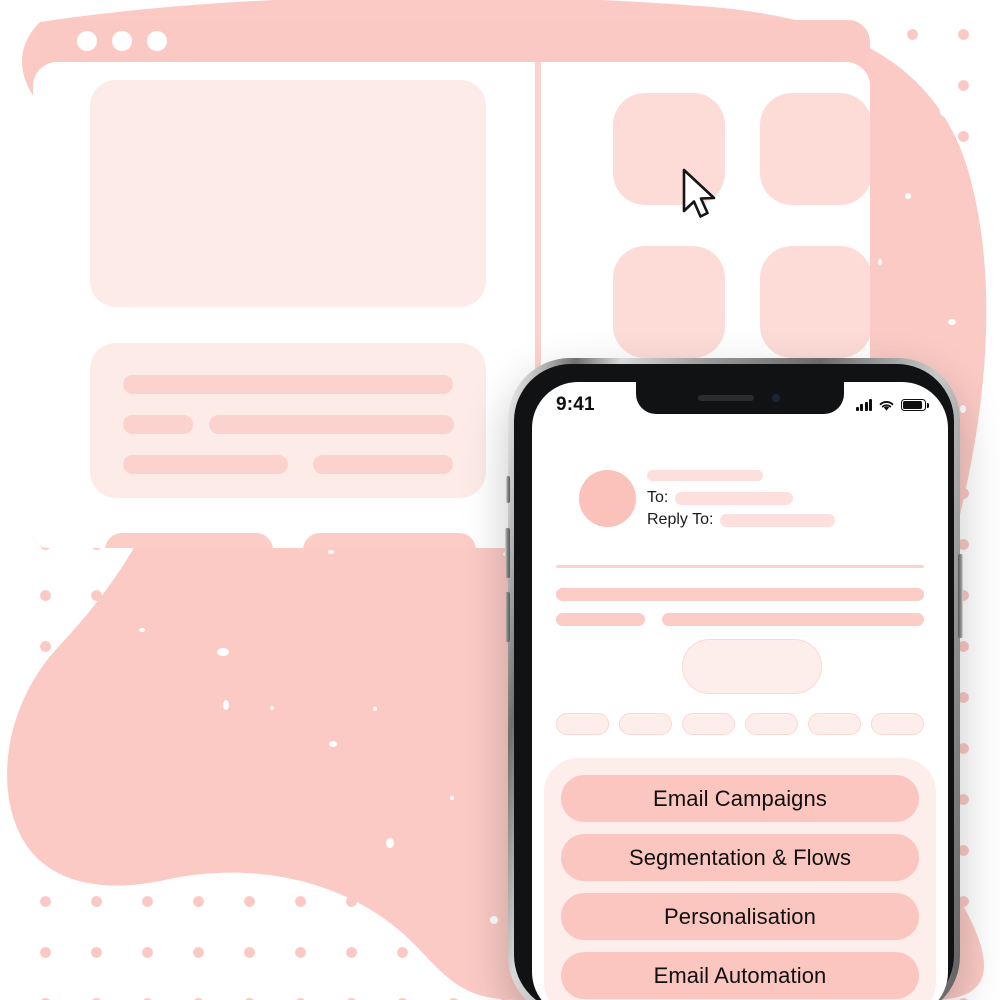 The width and height of the screenshot is (1000, 1000). I want to click on earpiece-speaker-icon, so click(726, 398).